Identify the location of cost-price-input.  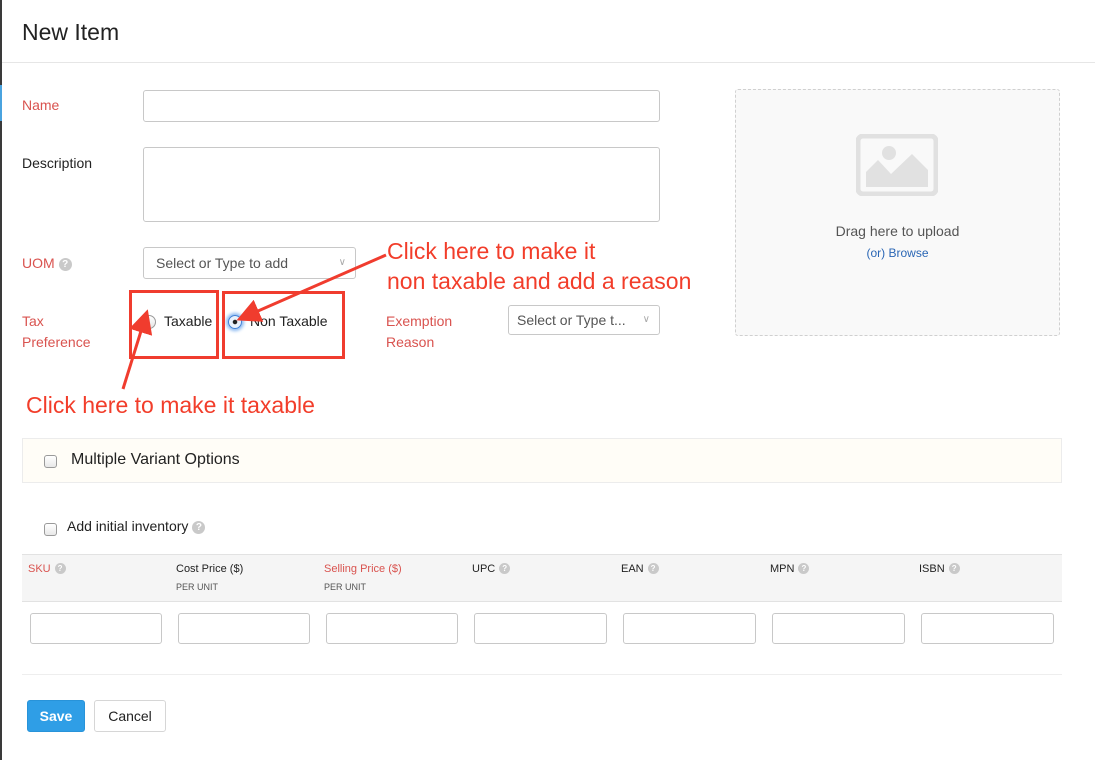
(244, 628).